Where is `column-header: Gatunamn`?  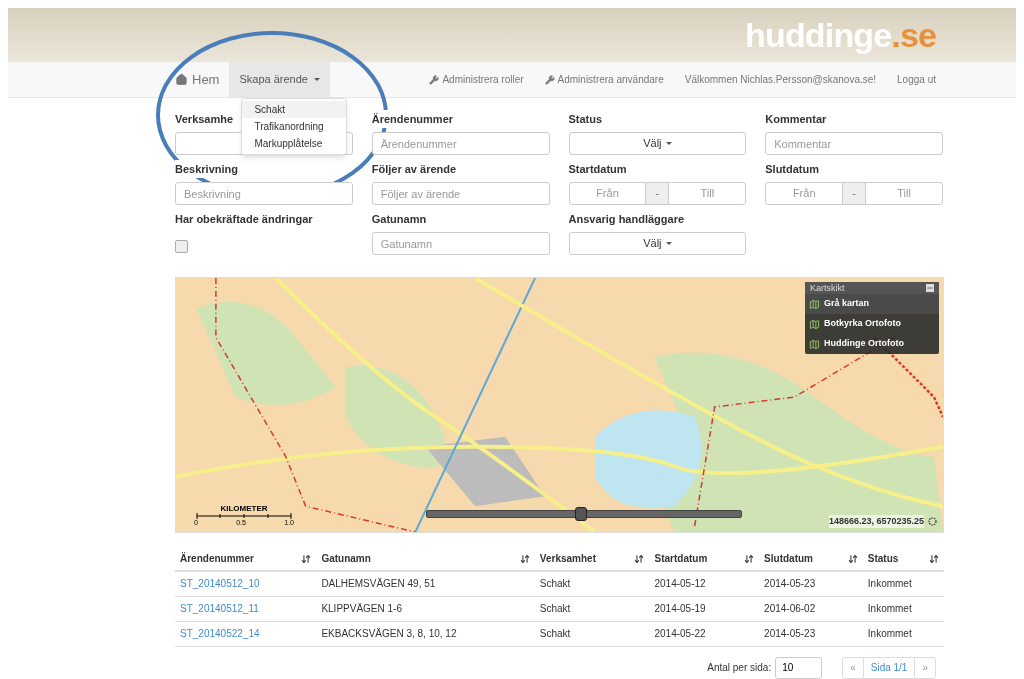 column-header: Gatunamn is located at coordinates (346, 558).